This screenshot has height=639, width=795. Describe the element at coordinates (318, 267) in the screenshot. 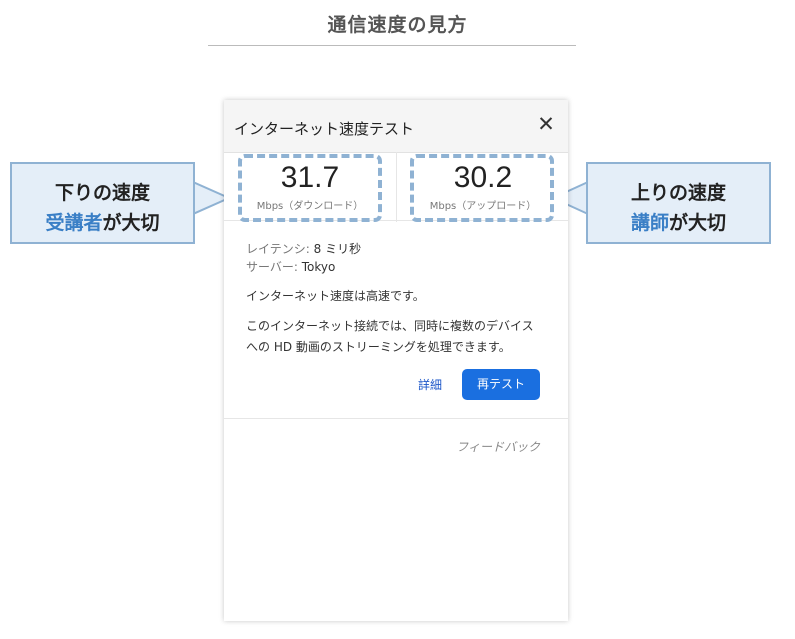

I see `server-value: Tokyo` at that location.